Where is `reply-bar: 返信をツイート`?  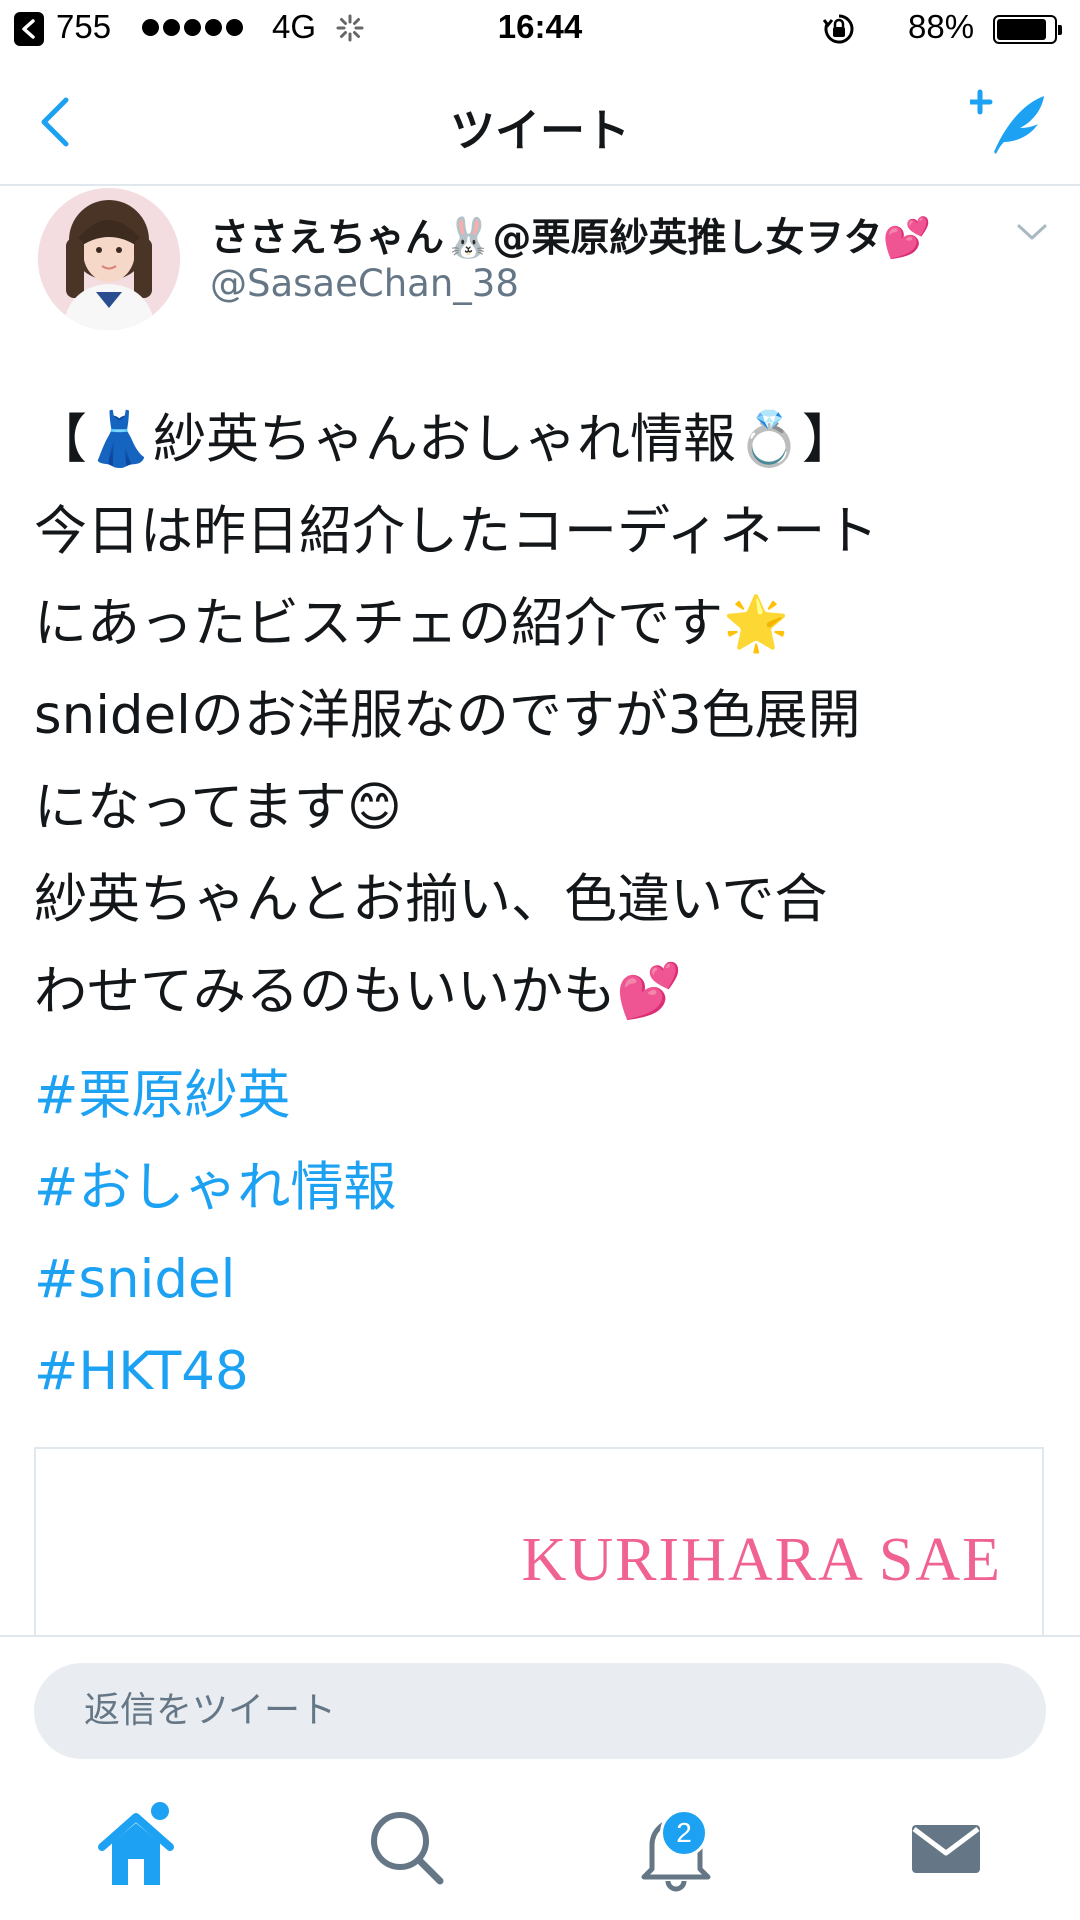 reply-bar: 返信をツイート is located at coordinates (540, 1706).